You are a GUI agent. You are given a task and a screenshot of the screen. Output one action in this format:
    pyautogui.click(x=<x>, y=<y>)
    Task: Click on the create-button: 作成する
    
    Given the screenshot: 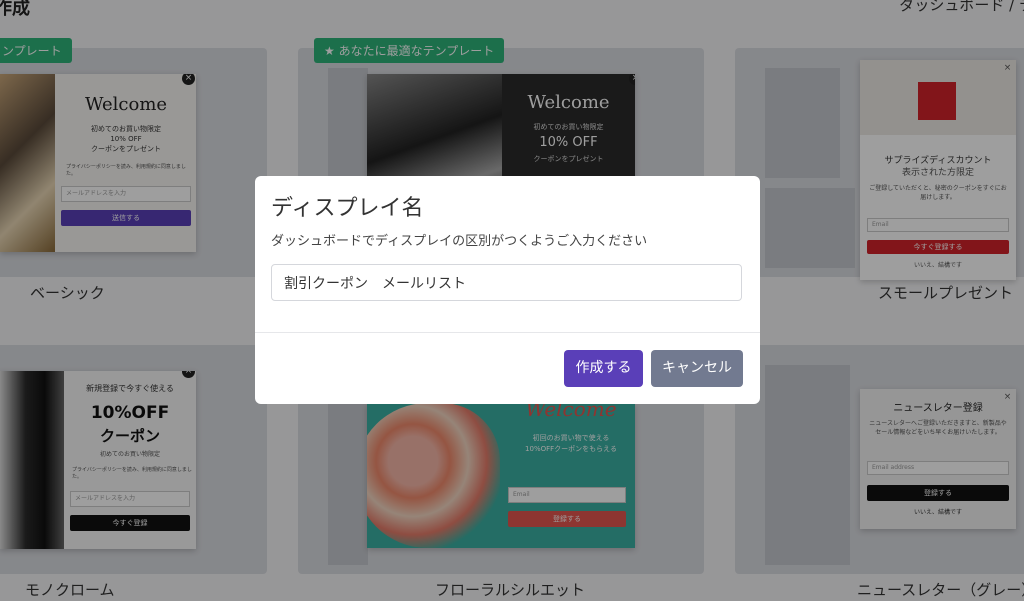 What is the action you would take?
    pyautogui.click(x=603, y=368)
    